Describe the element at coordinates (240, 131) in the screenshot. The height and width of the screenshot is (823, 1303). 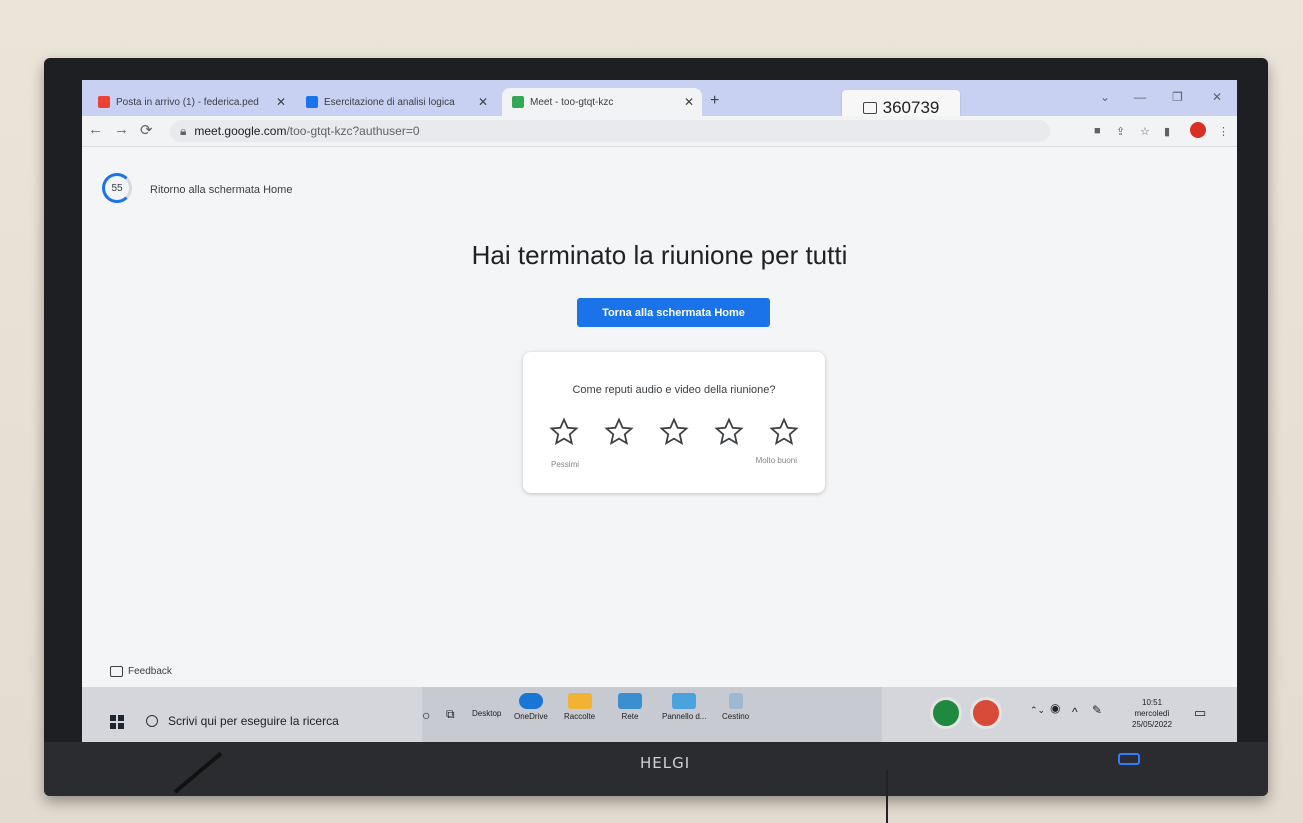
I see `url-host: meet.google.com` at that location.